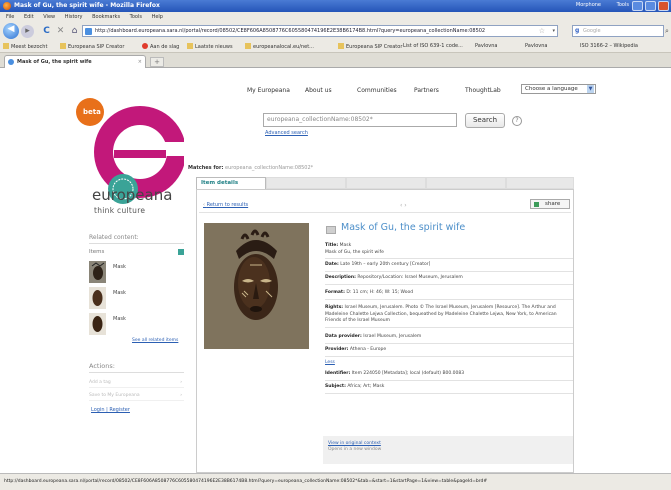 The image size is (671, 490). What do you see at coordinates (449, 364) in the screenshot?
I see `meta-less-link-row: Less` at bounding box center [449, 364].